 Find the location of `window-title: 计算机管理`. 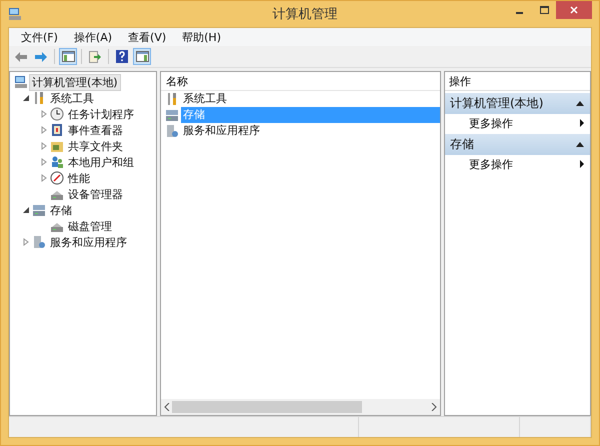

window-title: 计算机管理 is located at coordinates (305, 14).